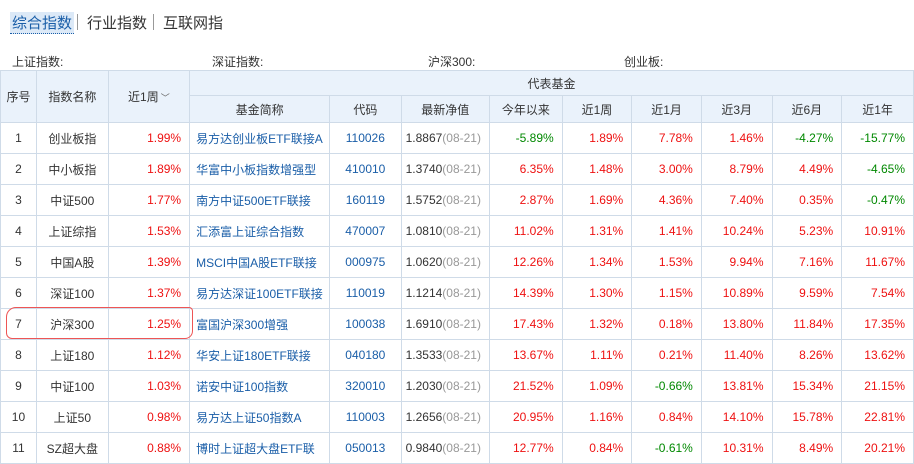  Describe the element at coordinates (149, 262) in the screenshot. I see `index-week-change: 1.39%` at that location.